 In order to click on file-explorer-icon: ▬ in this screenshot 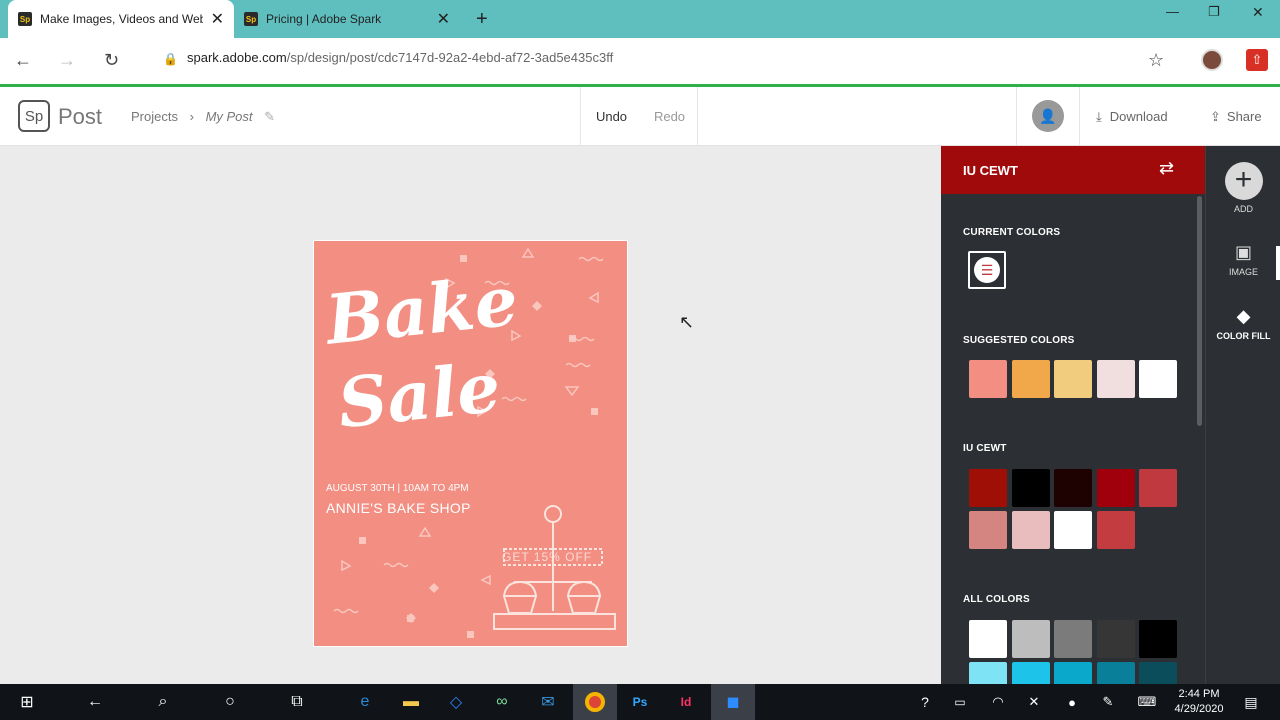, I will do `click(411, 702)`.